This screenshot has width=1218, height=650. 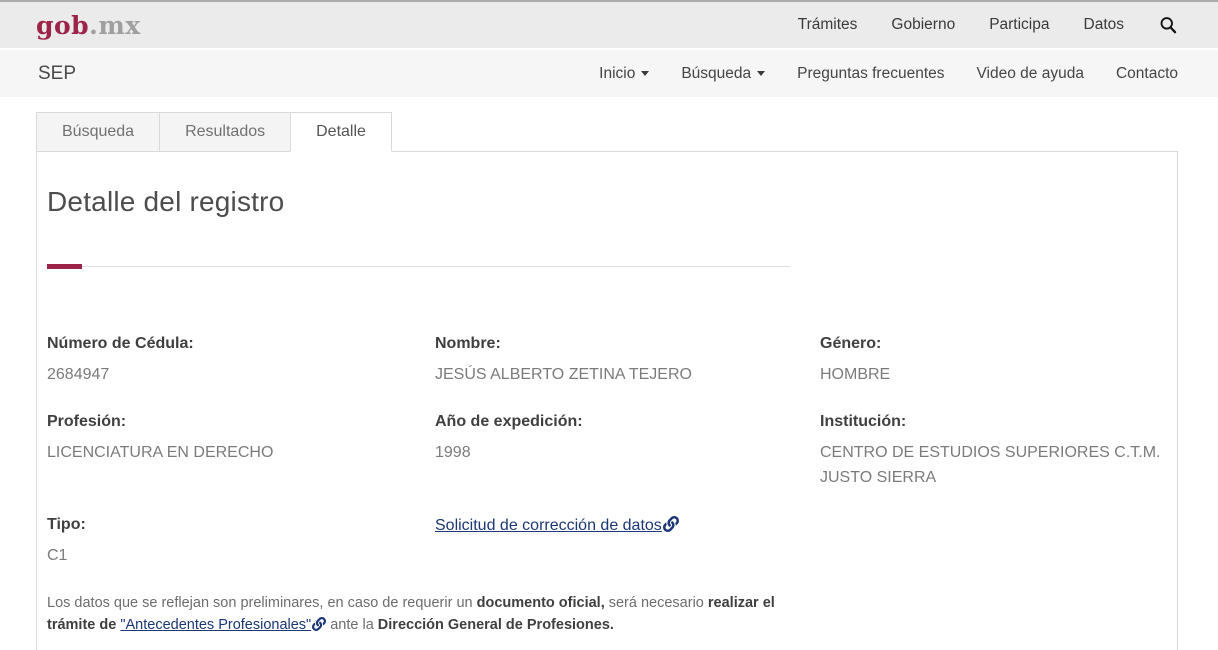 I want to click on field-numero-cedula: Número de Cédula: 2684947, so click(x=241, y=361).